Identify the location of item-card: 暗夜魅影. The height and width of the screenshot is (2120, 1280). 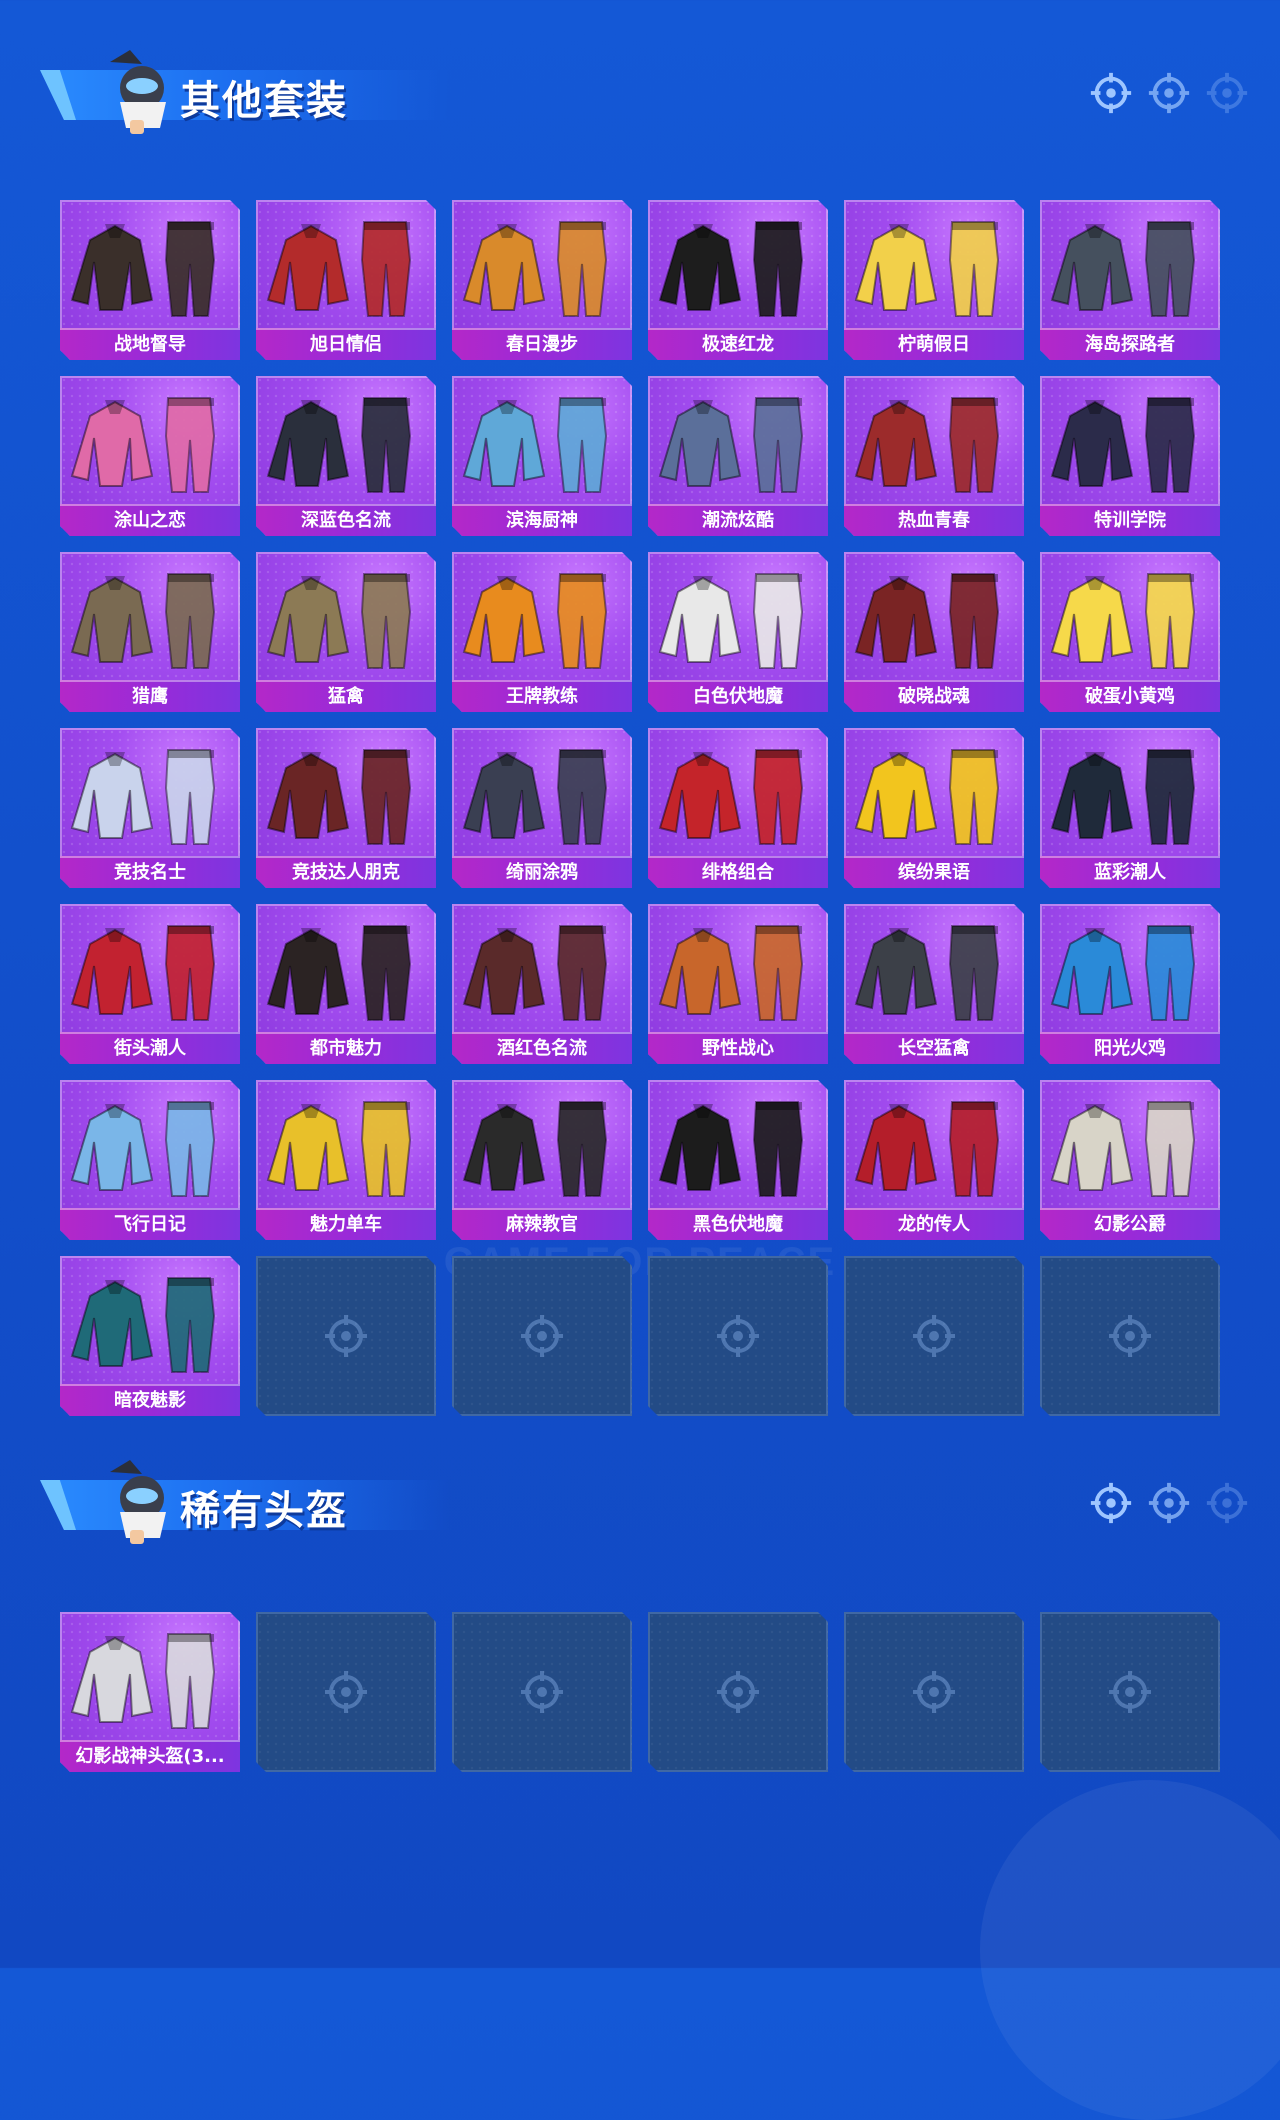
(150, 1336).